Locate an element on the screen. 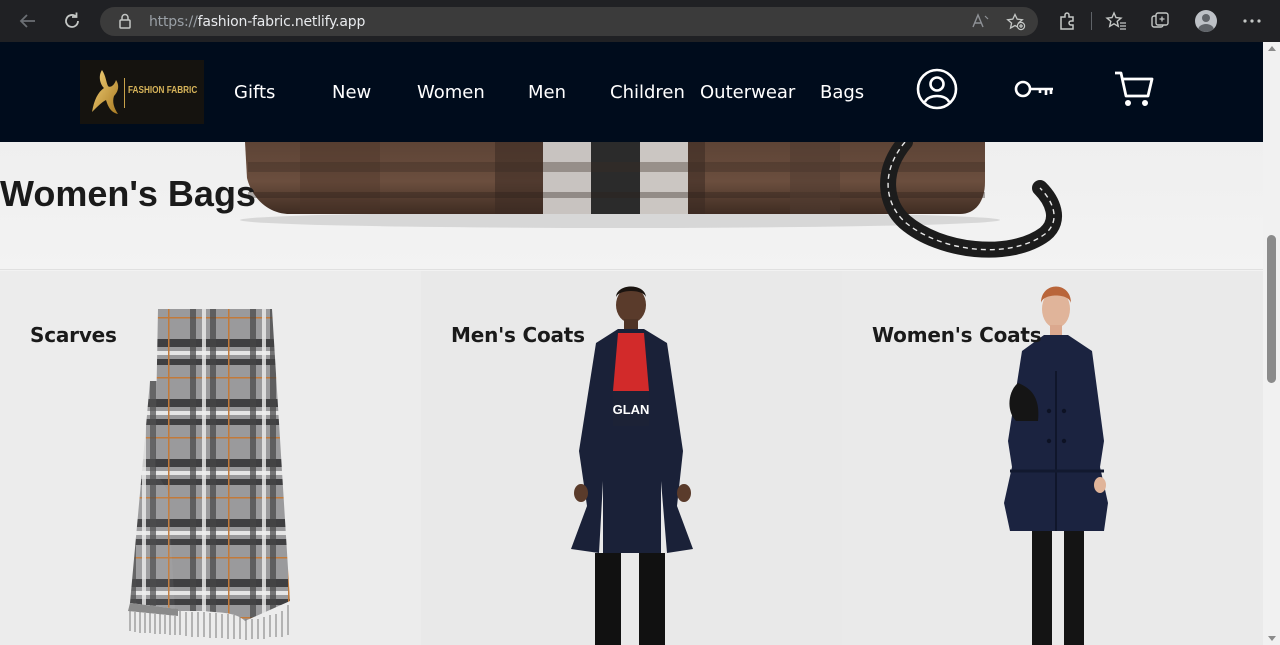  page-title: Women's Bags is located at coordinates (128, 193).